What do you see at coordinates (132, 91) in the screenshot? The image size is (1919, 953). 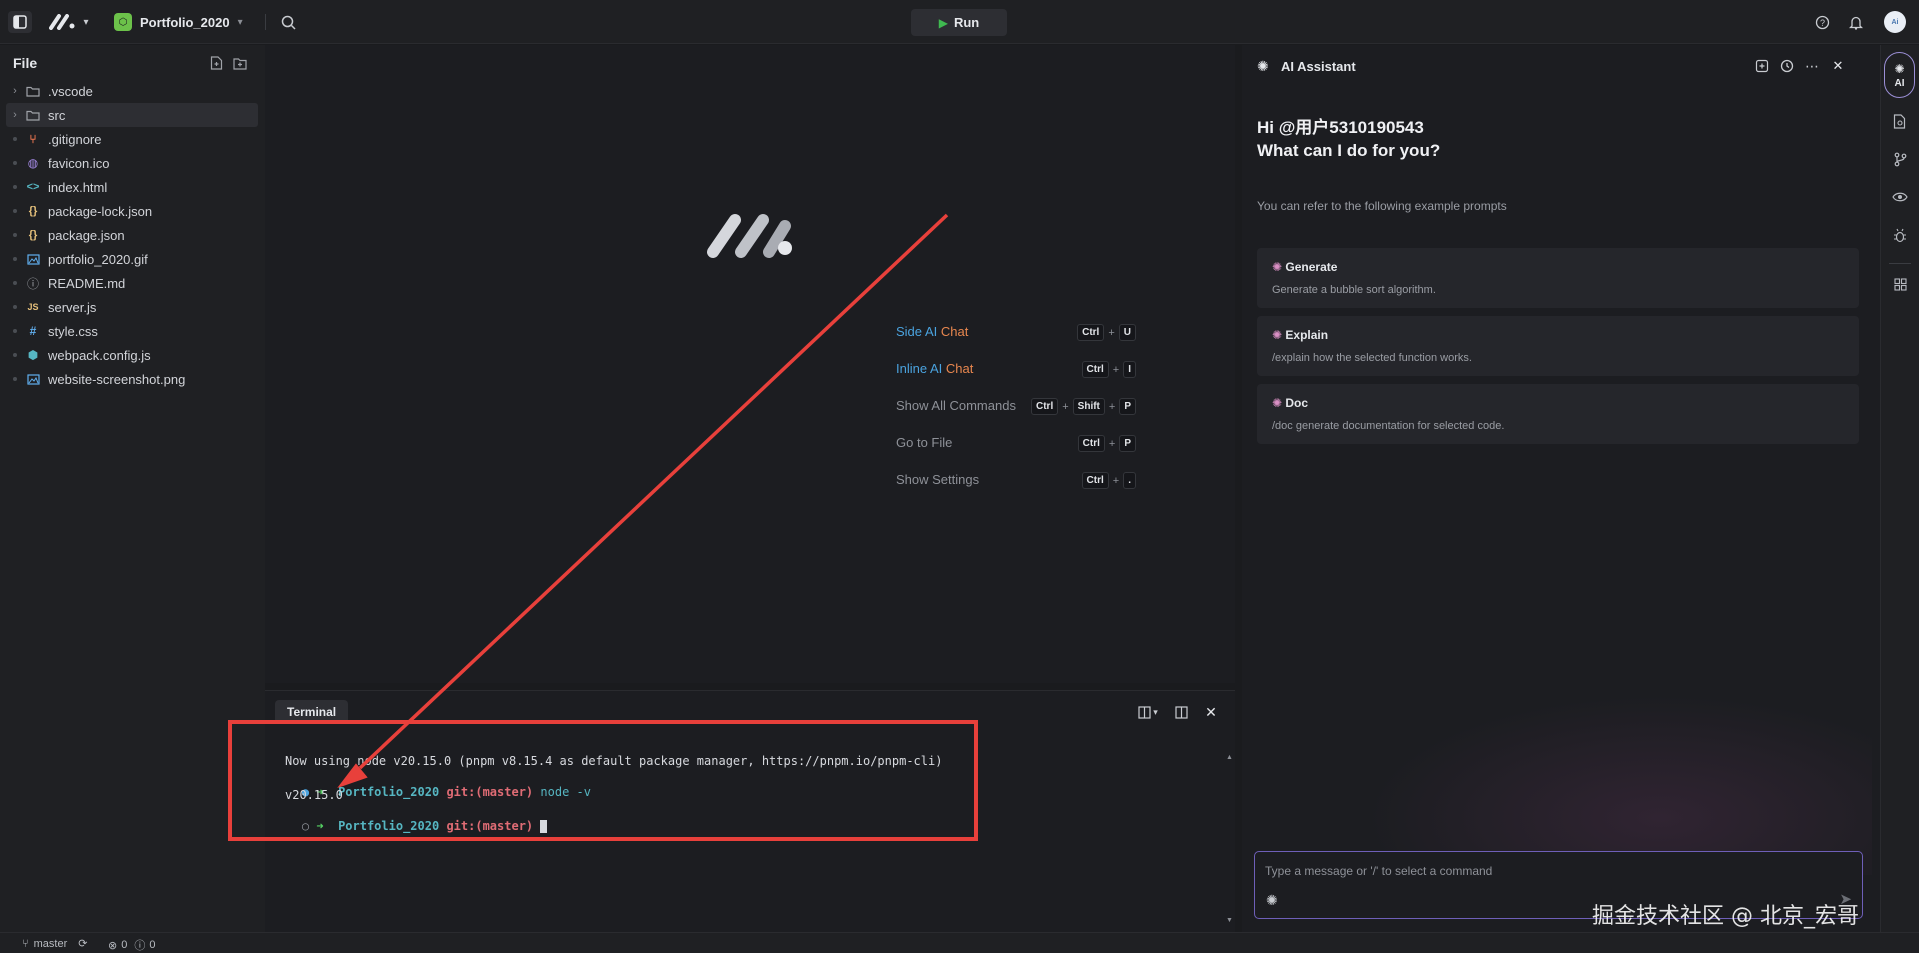 I see `tree-folder: › .vscode` at bounding box center [132, 91].